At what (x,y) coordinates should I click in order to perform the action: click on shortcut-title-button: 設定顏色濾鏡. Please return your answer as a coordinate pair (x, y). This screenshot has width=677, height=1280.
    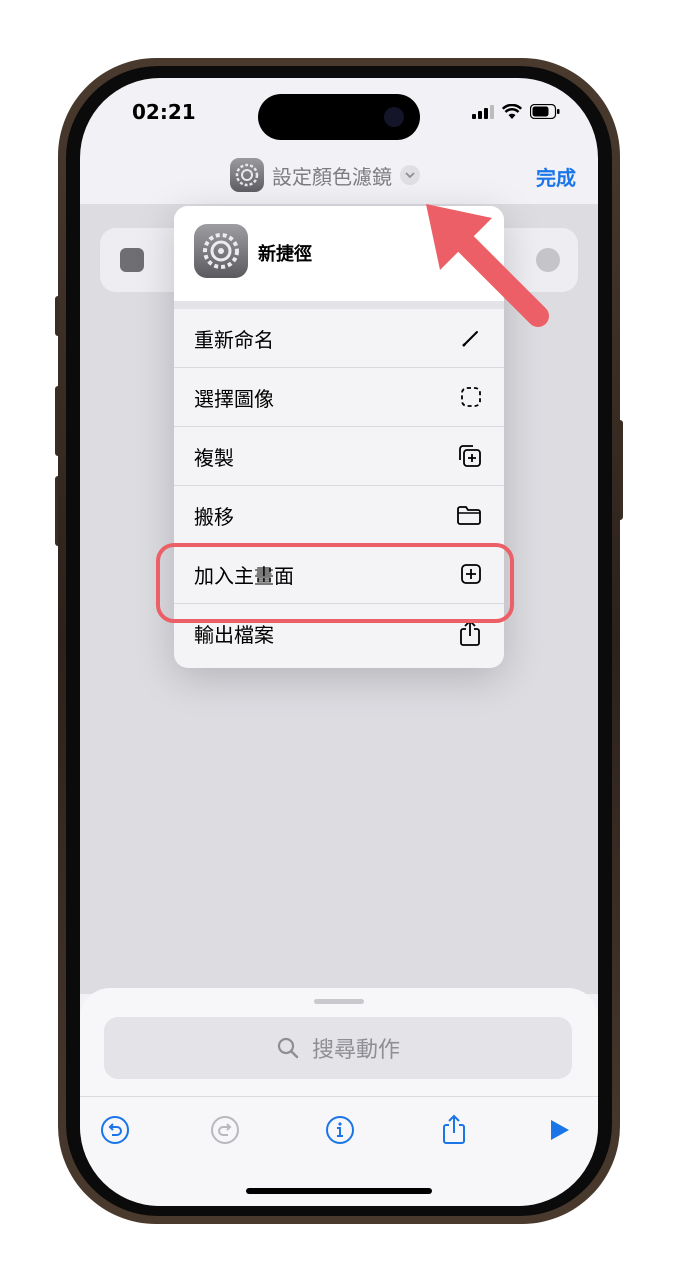
    Looking at the image, I should click on (325, 175).